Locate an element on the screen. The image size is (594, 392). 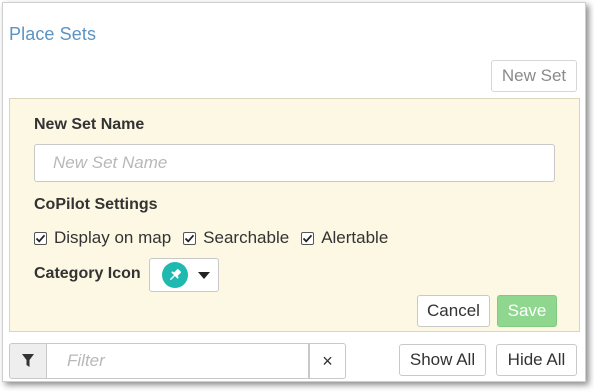
filter-input is located at coordinates (178, 361).